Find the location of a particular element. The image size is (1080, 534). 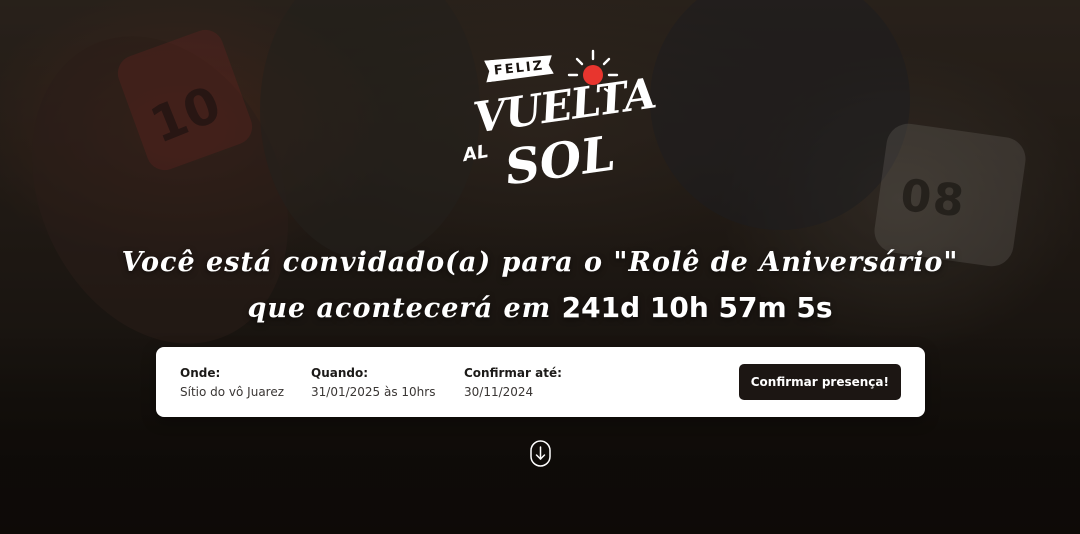

where-label: Onde: is located at coordinates (200, 373).